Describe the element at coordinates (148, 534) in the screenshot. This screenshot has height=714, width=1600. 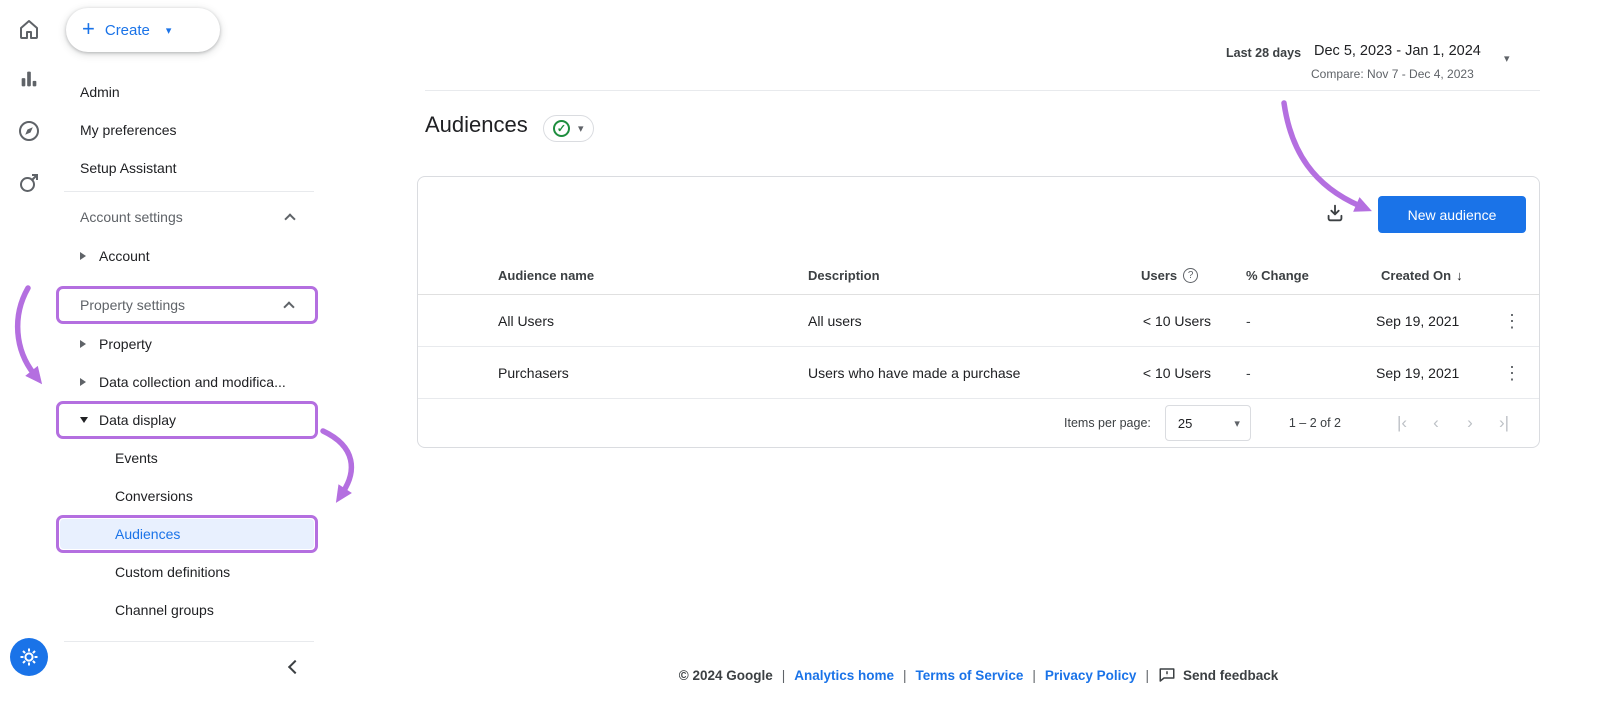
I see `audiences-label: Audiences` at that location.